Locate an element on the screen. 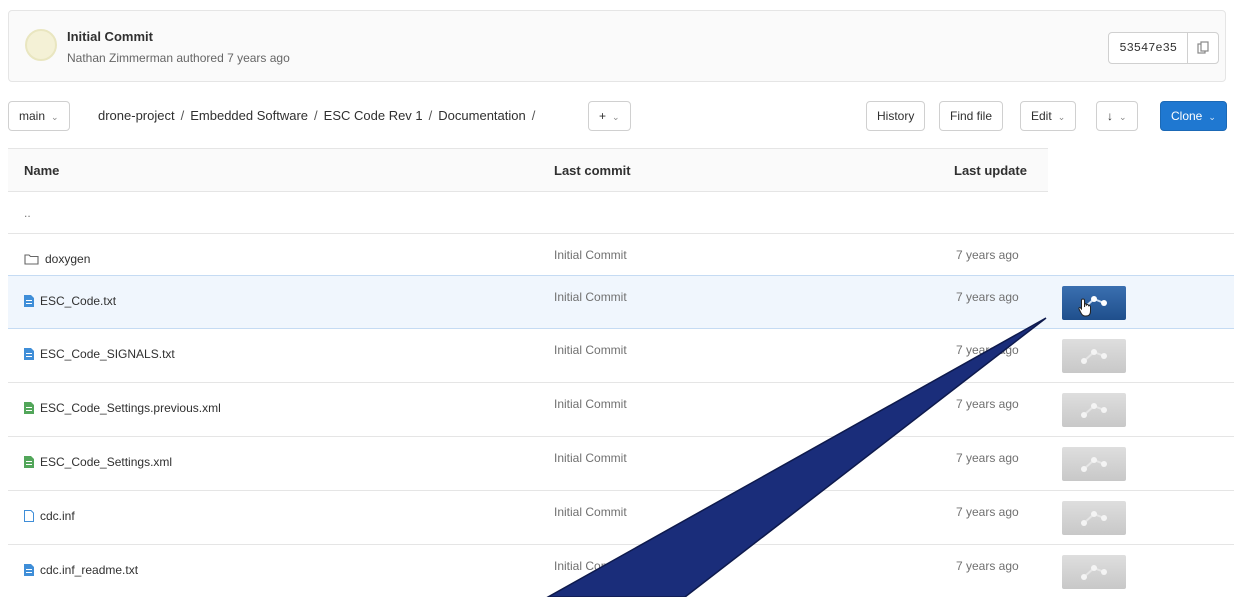  file-name-cell: ESC_Code_SIGNALS.txt is located at coordinates (99, 354).